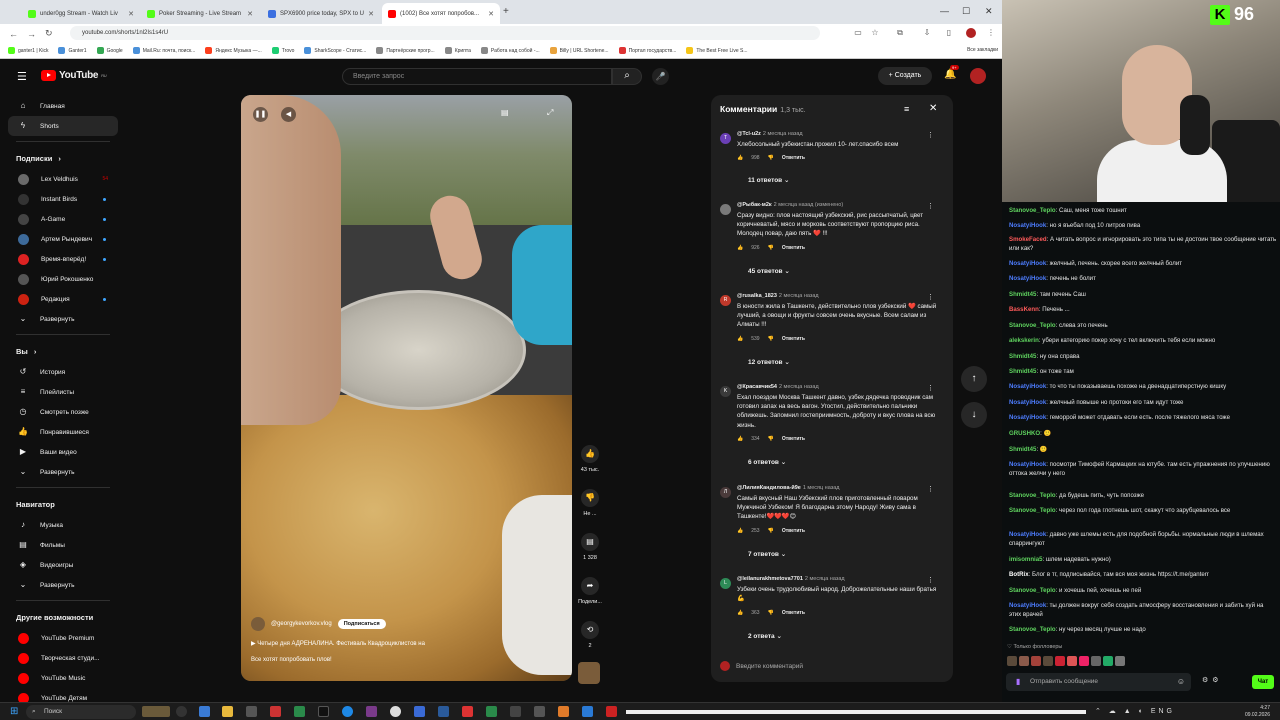 The image size is (1280, 720). What do you see at coordinates (301, 624) in the screenshot?
I see `channel-name: @georgykevorkov.vlog` at bounding box center [301, 624].